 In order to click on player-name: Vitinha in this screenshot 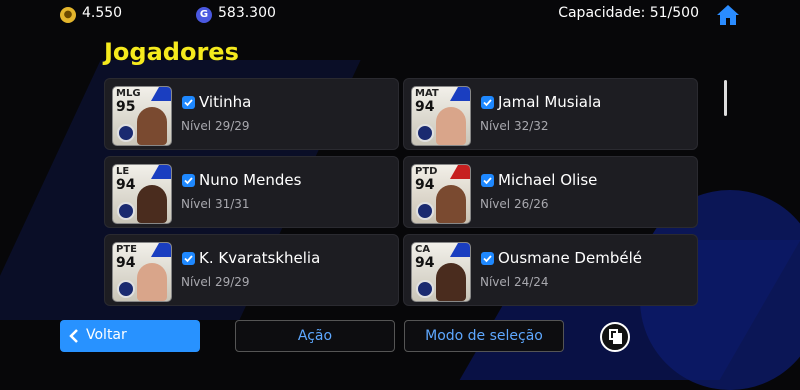, I will do `click(225, 102)`.